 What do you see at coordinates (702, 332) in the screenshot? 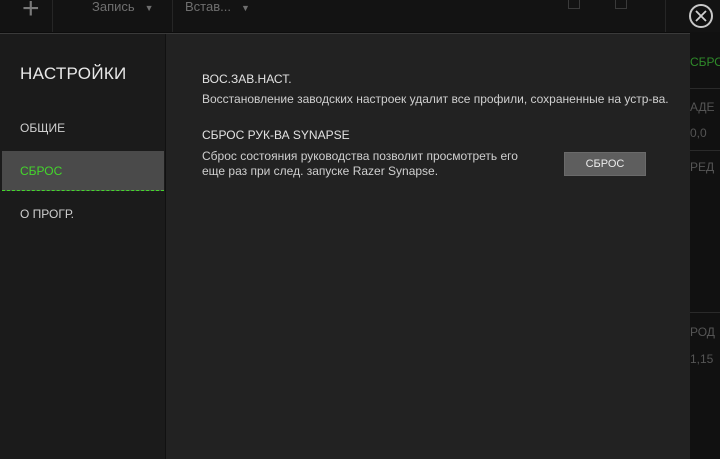
I see `background-fragment: РОД` at bounding box center [702, 332].